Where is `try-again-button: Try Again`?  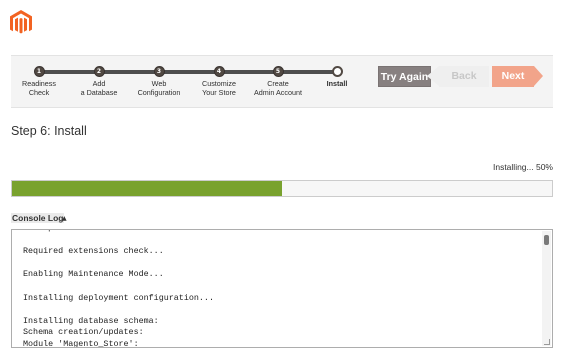 try-again-button: Try Again is located at coordinates (404, 76).